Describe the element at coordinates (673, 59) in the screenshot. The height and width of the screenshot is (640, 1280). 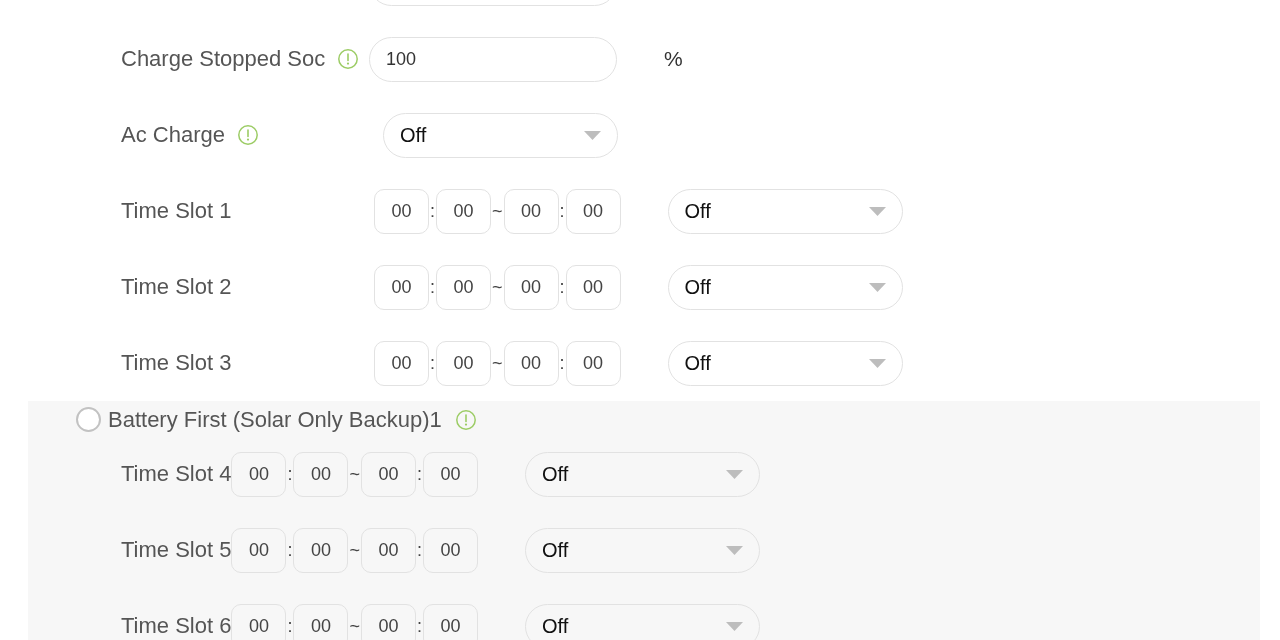
I see `unit-label: %` at that location.